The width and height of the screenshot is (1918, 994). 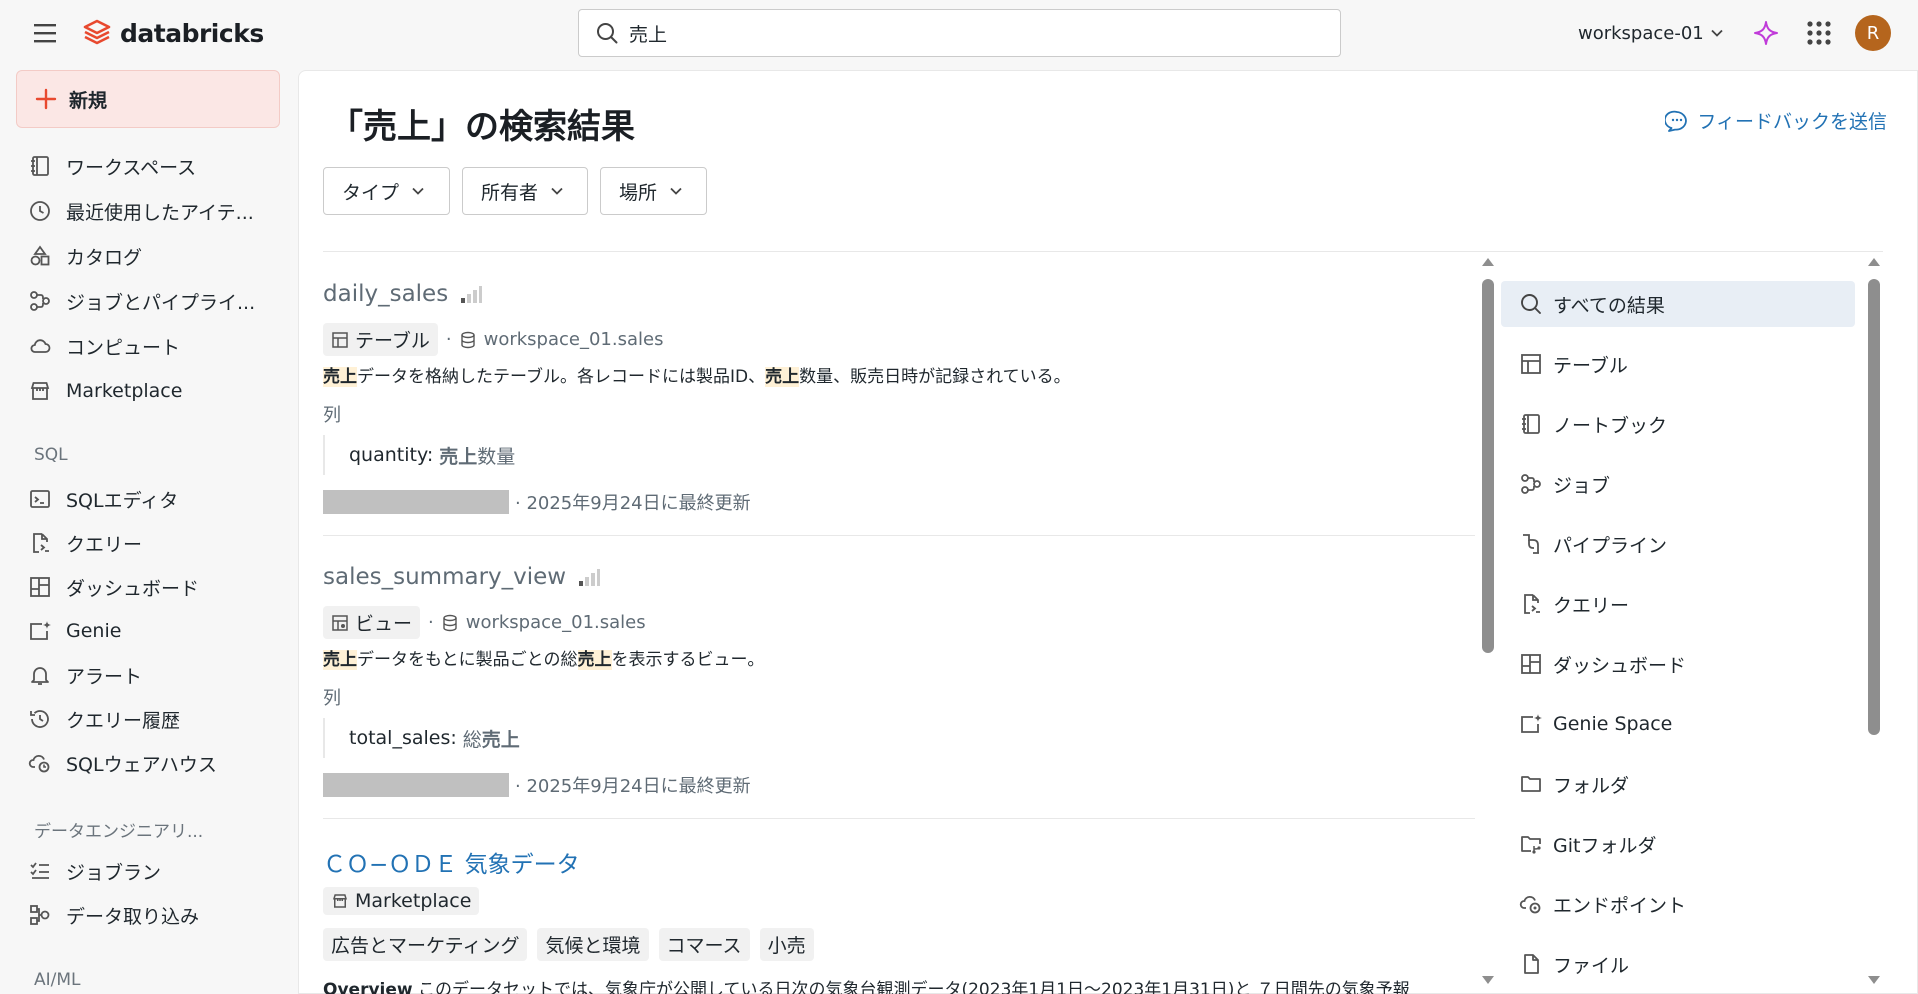 I want to click on sidebar-item-data-ingestion: データ取り込み, so click(x=156, y=915).